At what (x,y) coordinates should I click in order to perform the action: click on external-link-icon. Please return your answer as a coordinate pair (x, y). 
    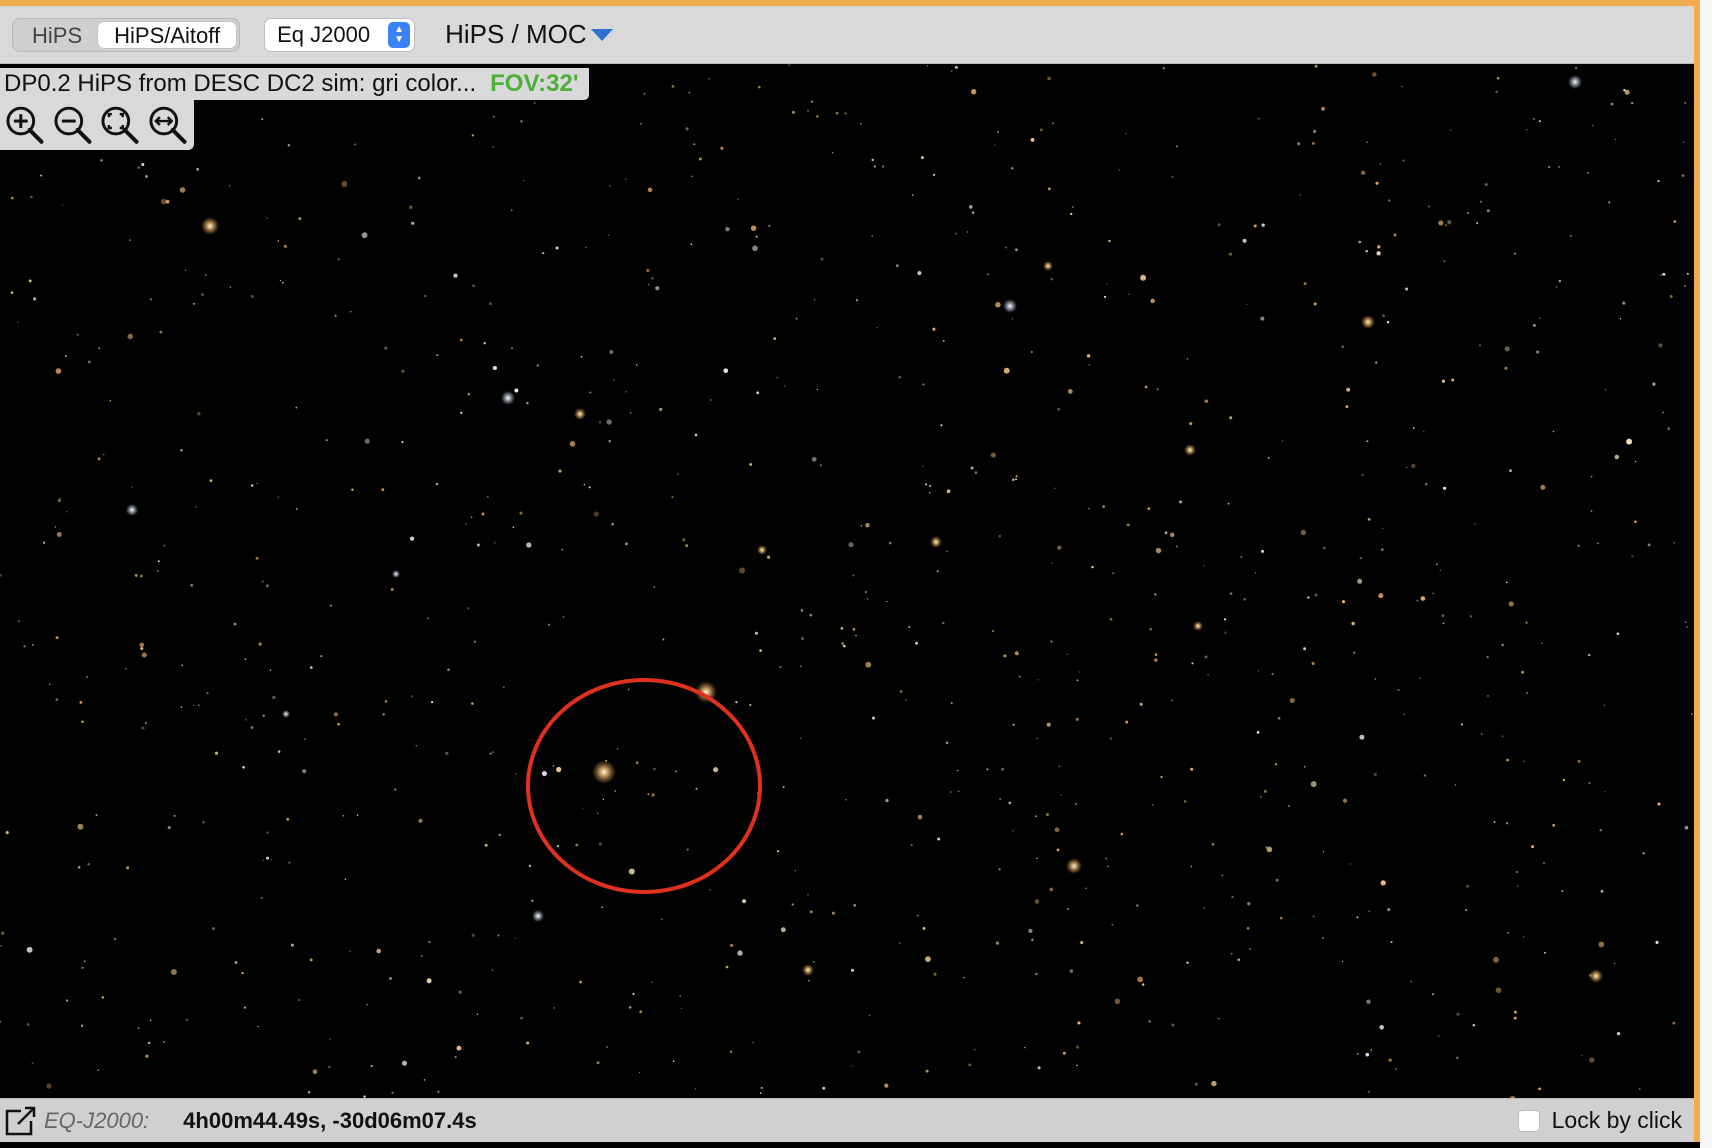
    Looking at the image, I should click on (21, 1121).